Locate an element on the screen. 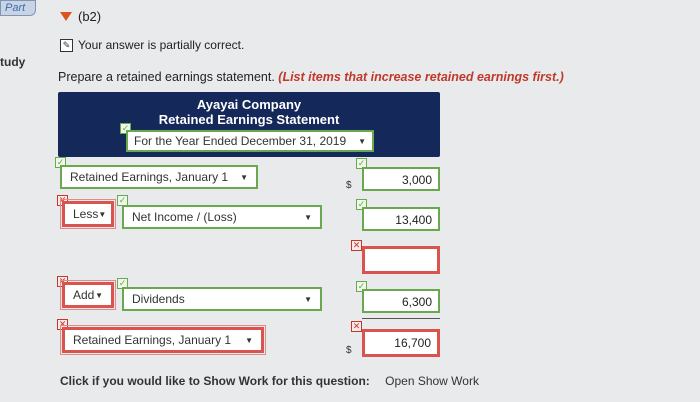 The width and height of the screenshot is (700, 402). row2-amount-input: 13,400 is located at coordinates (401, 219).